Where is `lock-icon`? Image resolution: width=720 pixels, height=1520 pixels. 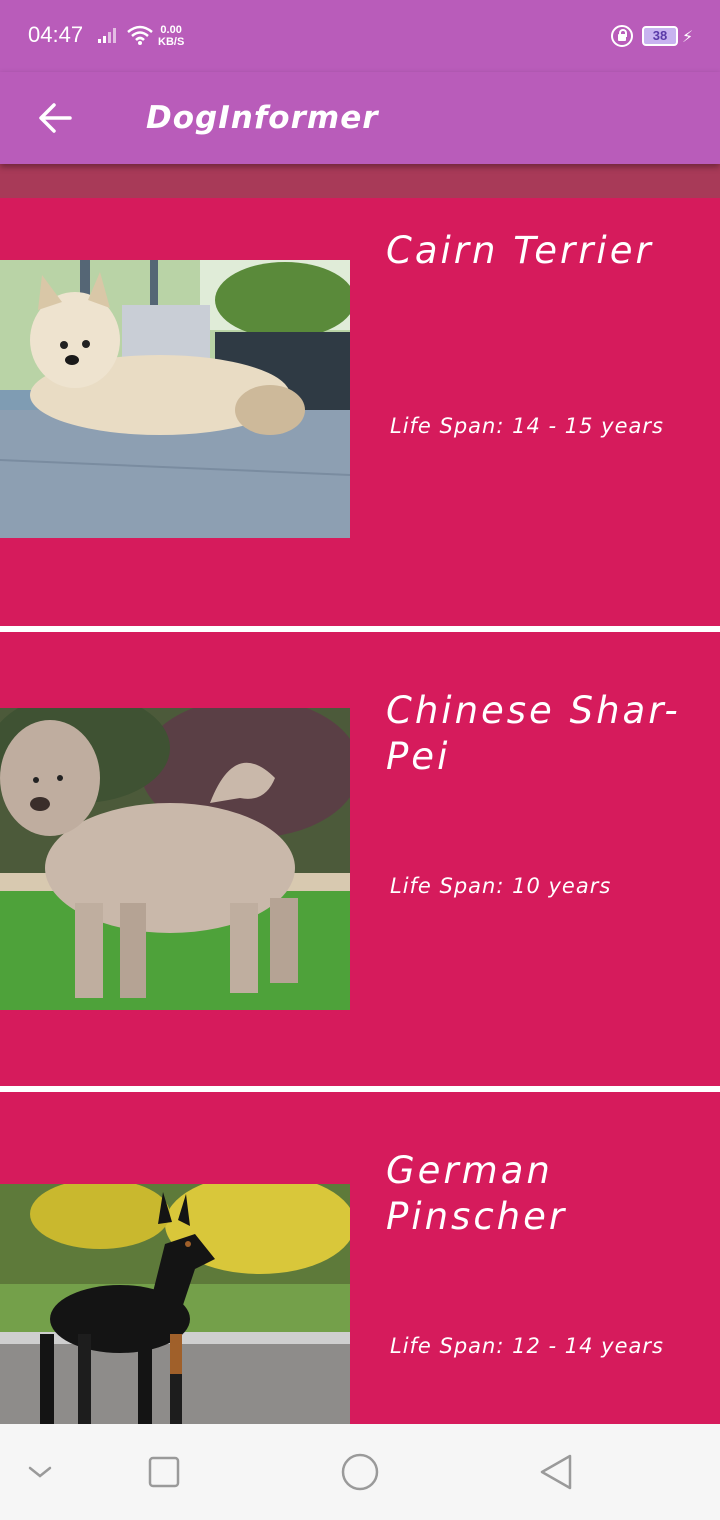 lock-icon is located at coordinates (622, 36).